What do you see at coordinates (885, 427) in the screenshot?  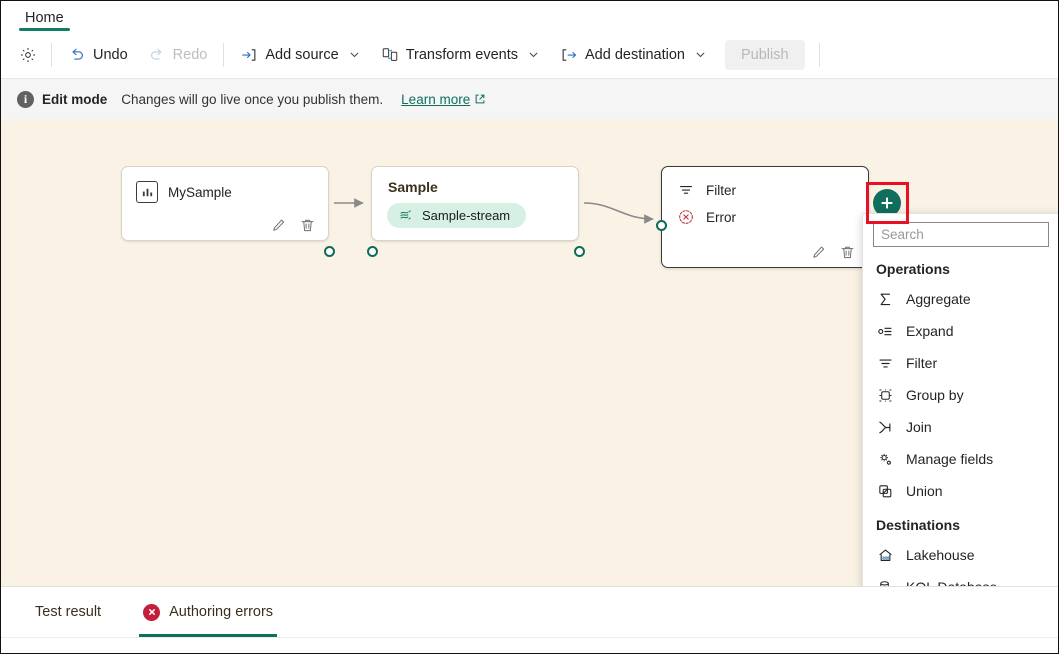 I see `join-icon` at bounding box center [885, 427].